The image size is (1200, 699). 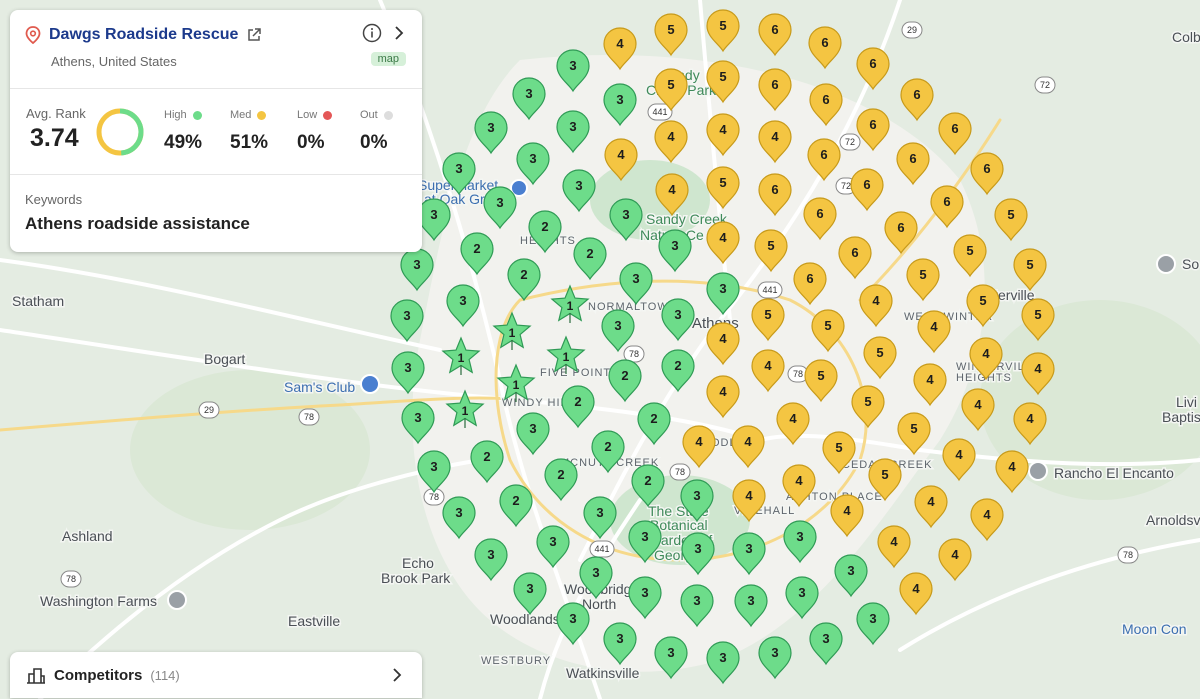 I want to click on svg-text: 441, so click(x=659, y=112).